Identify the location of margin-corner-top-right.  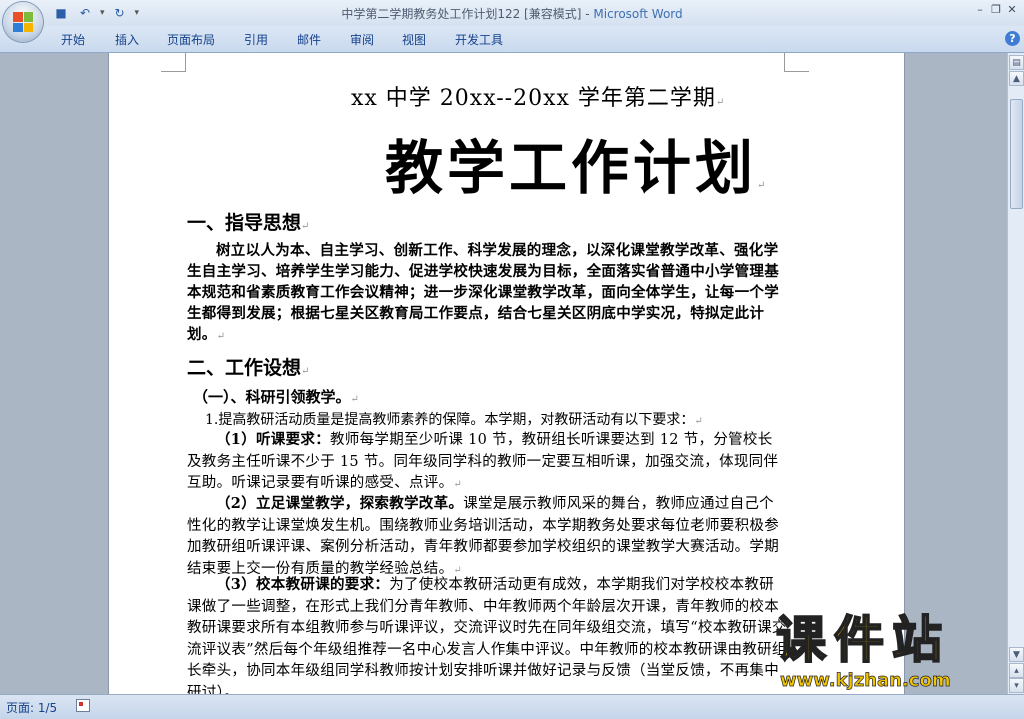
(796, 62).